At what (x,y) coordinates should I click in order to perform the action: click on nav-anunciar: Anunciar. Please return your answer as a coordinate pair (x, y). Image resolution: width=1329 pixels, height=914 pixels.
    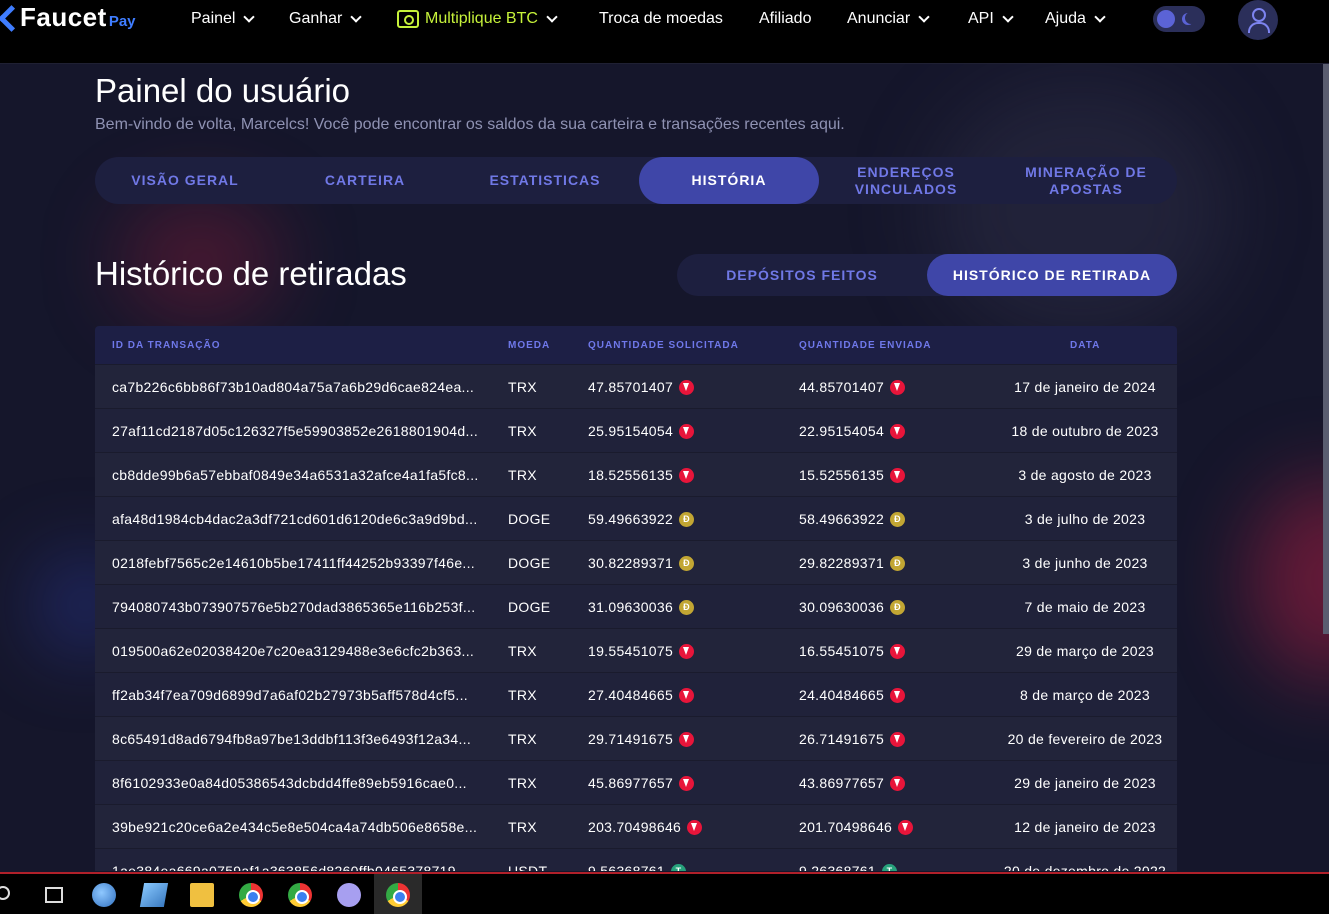
    Looking at the image, I should click on (888, 19).